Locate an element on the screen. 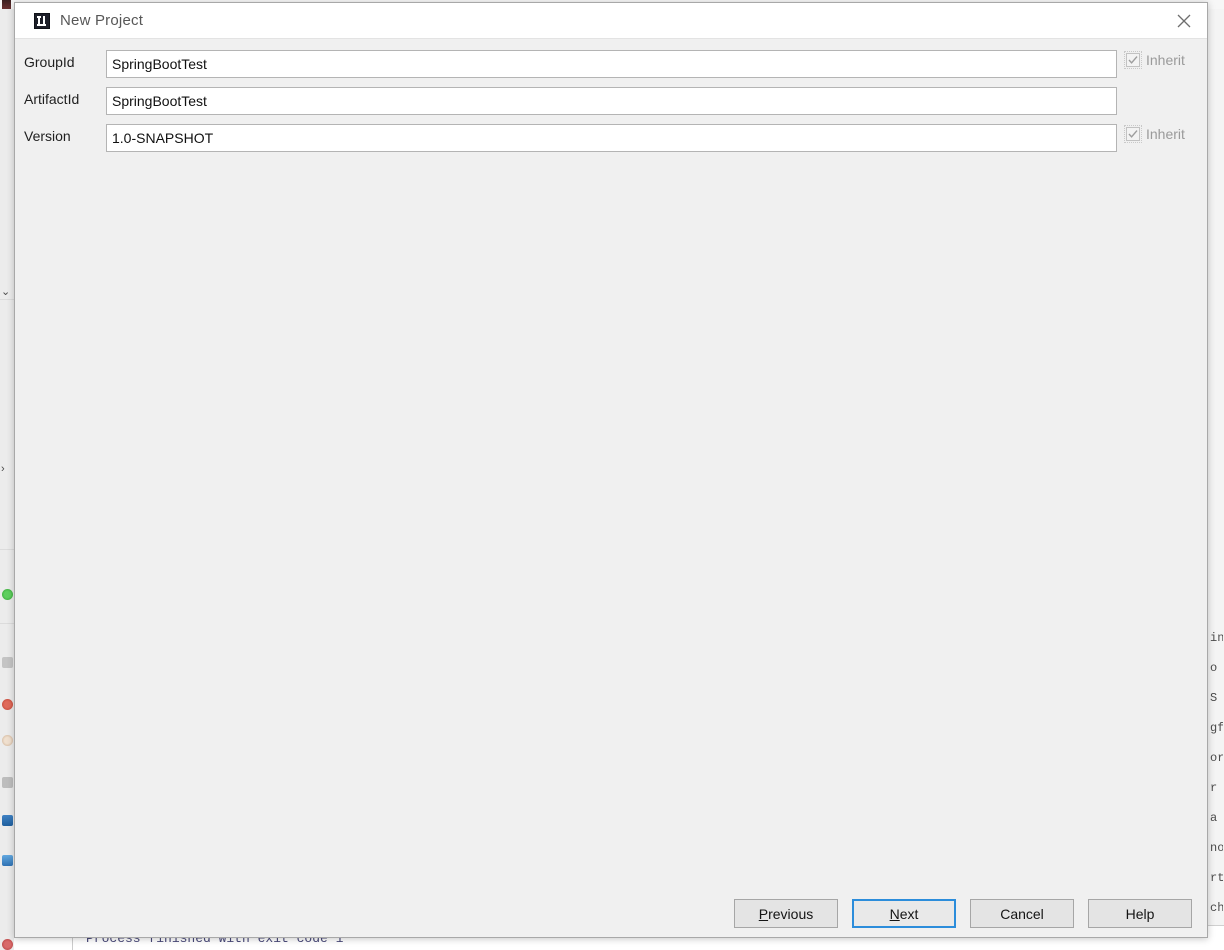 This screenshot has height=950, width=1224. inherit-groupid-checkbox is located at coordinates (1133, 60).